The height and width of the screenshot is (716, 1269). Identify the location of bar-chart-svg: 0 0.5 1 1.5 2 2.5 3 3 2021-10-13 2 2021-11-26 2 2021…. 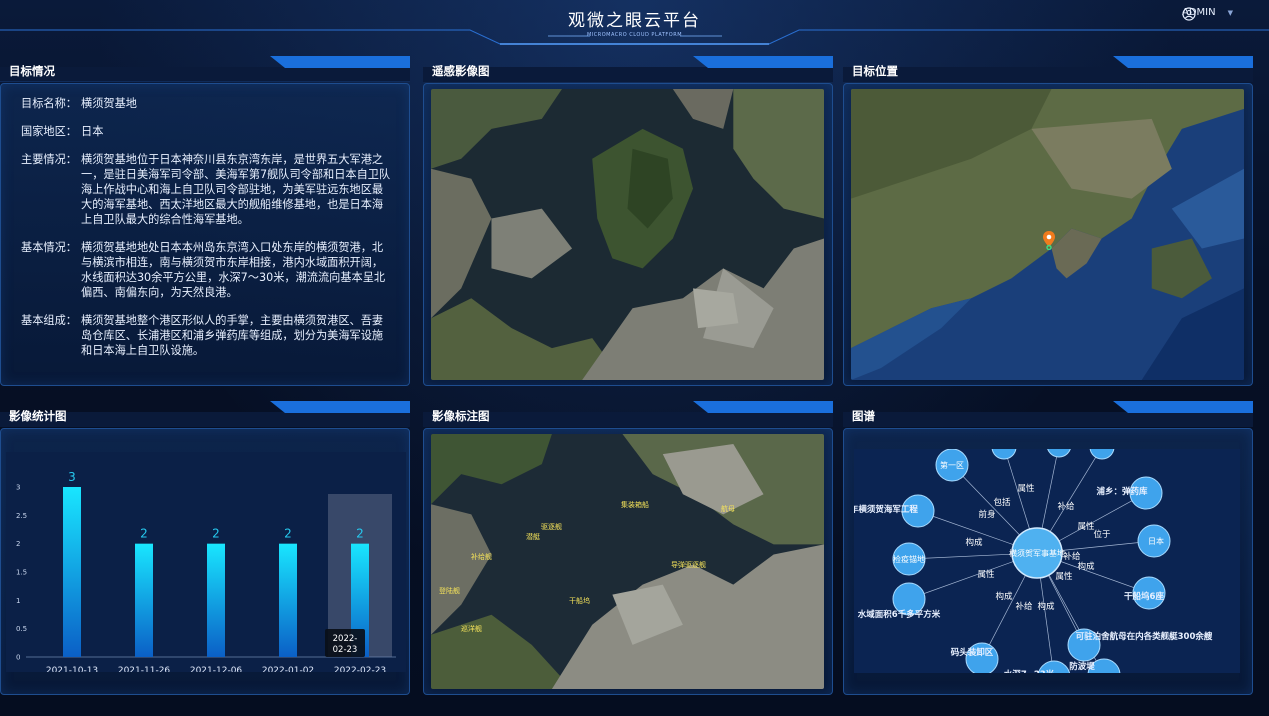
(206, 562).